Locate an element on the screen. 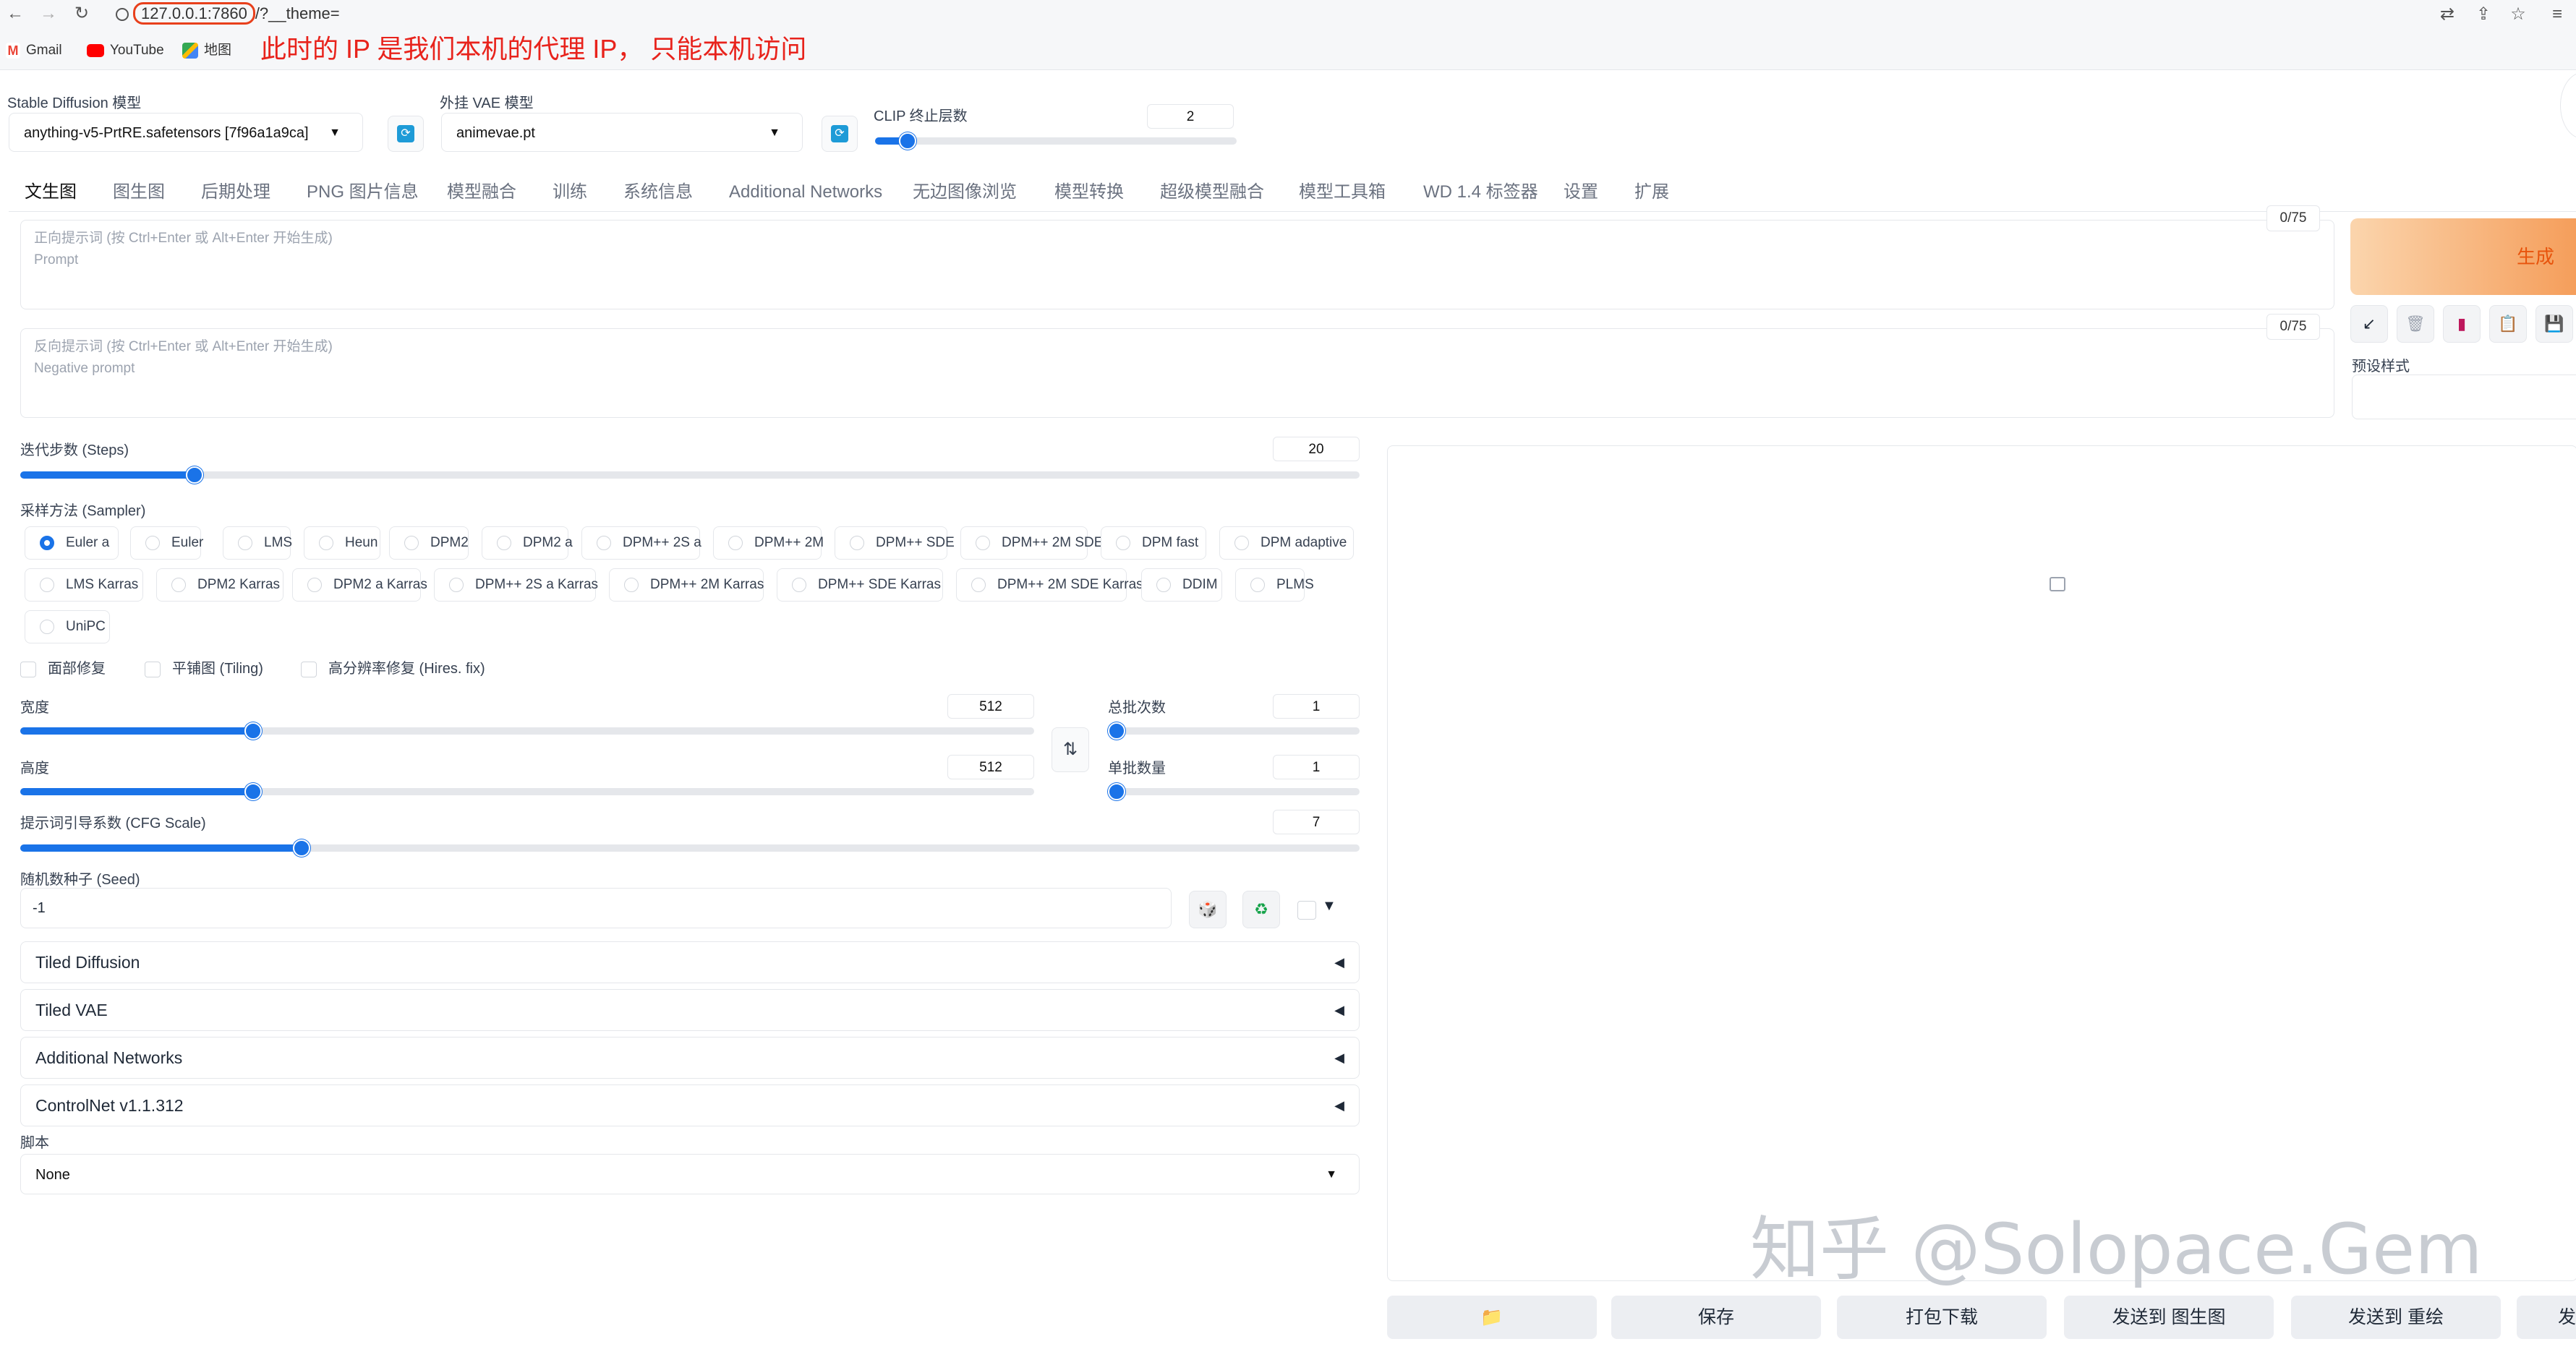 Image resolution: width=2576 pixels, height=1352 pixels. generate-button: 生成 is located at coordinates (2463, 256).